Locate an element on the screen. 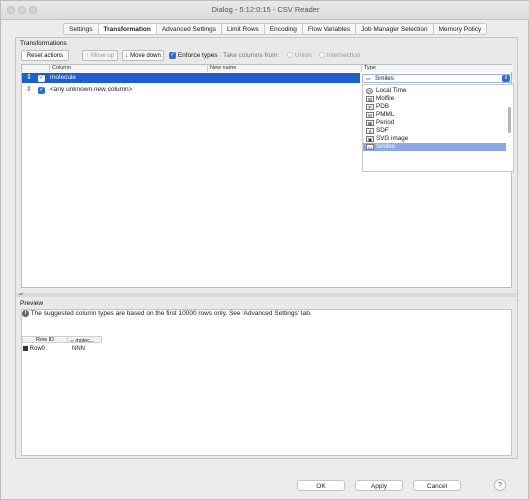 The image size is (529, 500). tab-advanced-settings: Advanced Settings is located at coordinates (189, 29).